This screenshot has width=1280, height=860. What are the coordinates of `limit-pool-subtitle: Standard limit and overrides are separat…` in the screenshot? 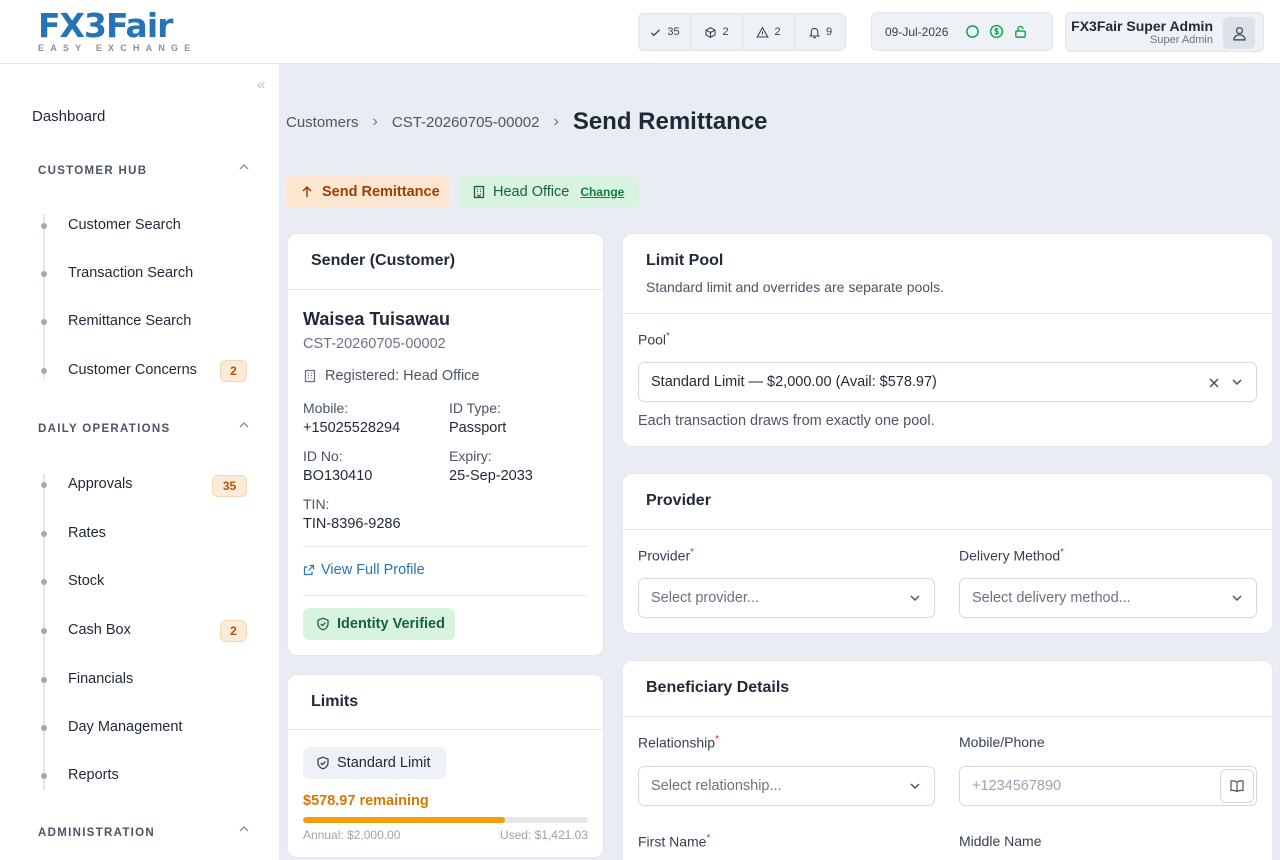 It's located at (795, 287).